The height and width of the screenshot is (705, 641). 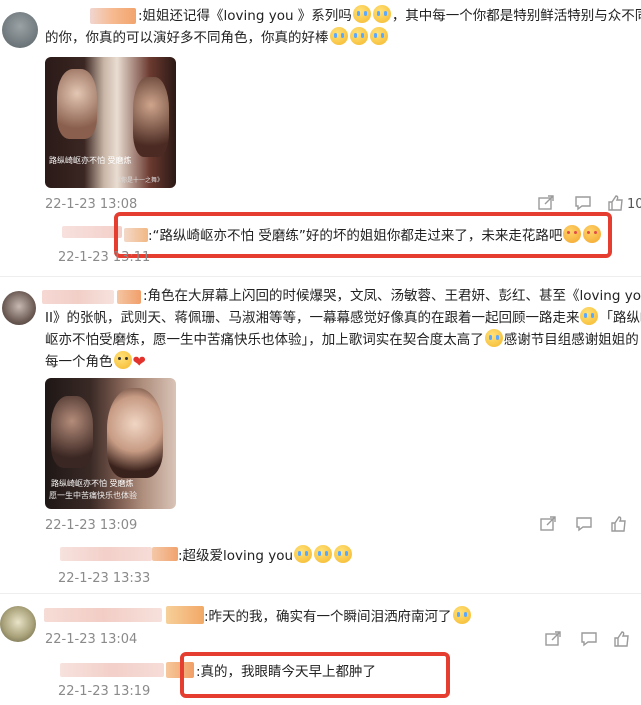 What do you see at coordinates (91, 204) in the screenshot?
I see `timestamp: 22-1-23 13:08` at bounding box center [91, 204].